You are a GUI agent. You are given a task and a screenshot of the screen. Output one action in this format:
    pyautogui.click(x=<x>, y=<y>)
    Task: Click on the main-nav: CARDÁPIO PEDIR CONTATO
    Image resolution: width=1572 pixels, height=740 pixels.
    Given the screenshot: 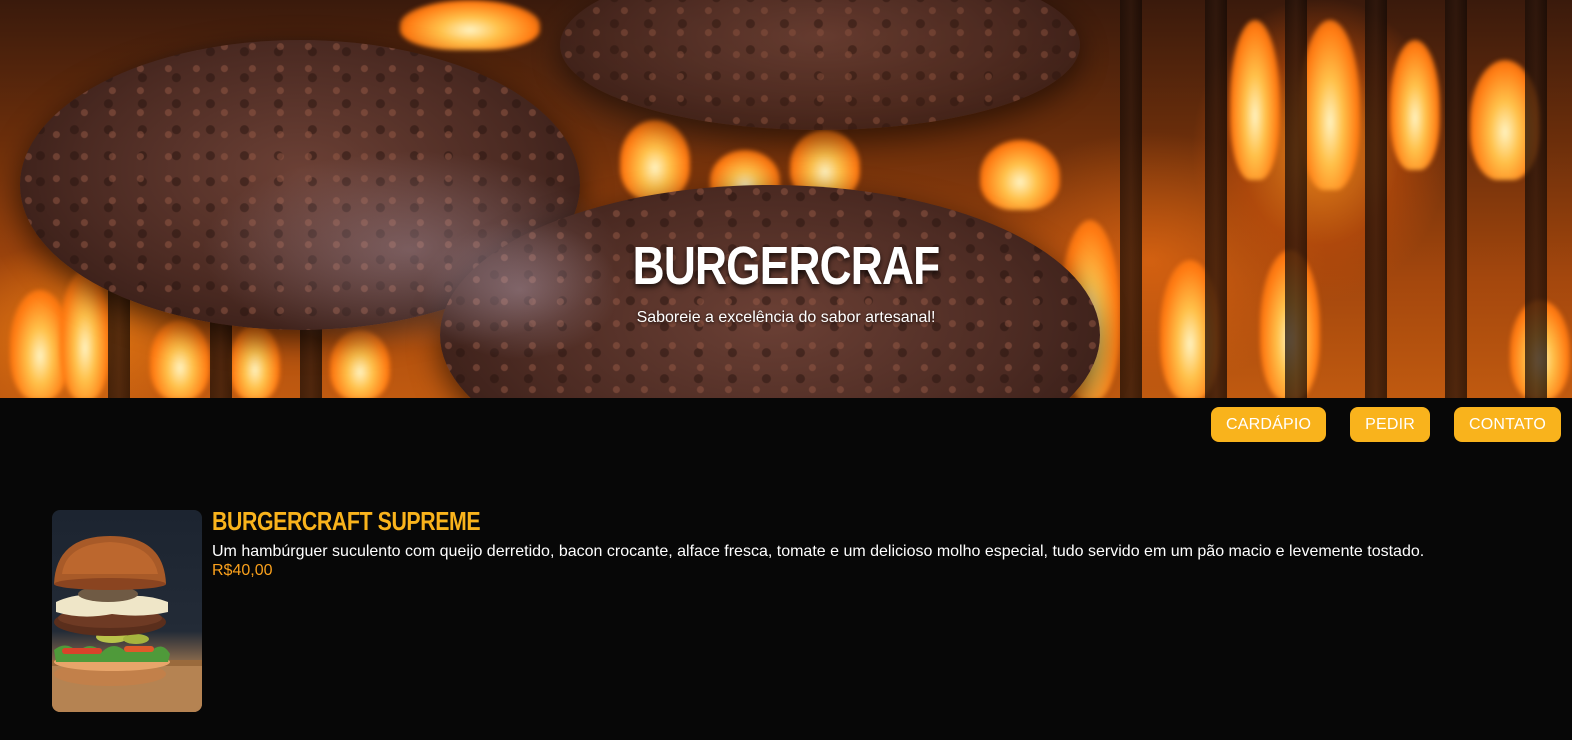 What is the action you would take?
    pyautogui.click(x=1385, y=424)
    